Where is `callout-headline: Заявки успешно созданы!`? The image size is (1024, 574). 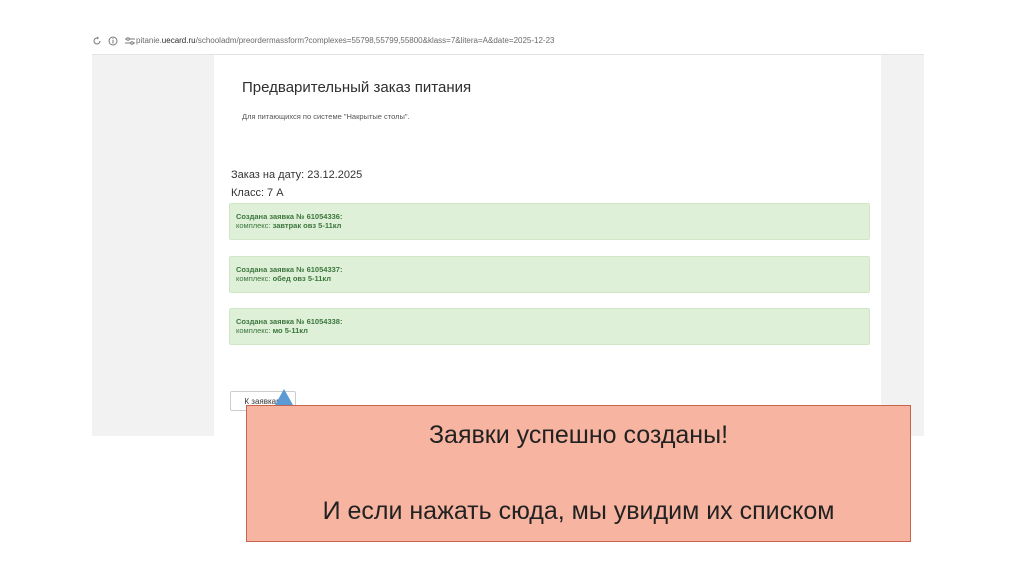 callout-headline: Заявки успешно созданы! is located at coordinates (578, 435).